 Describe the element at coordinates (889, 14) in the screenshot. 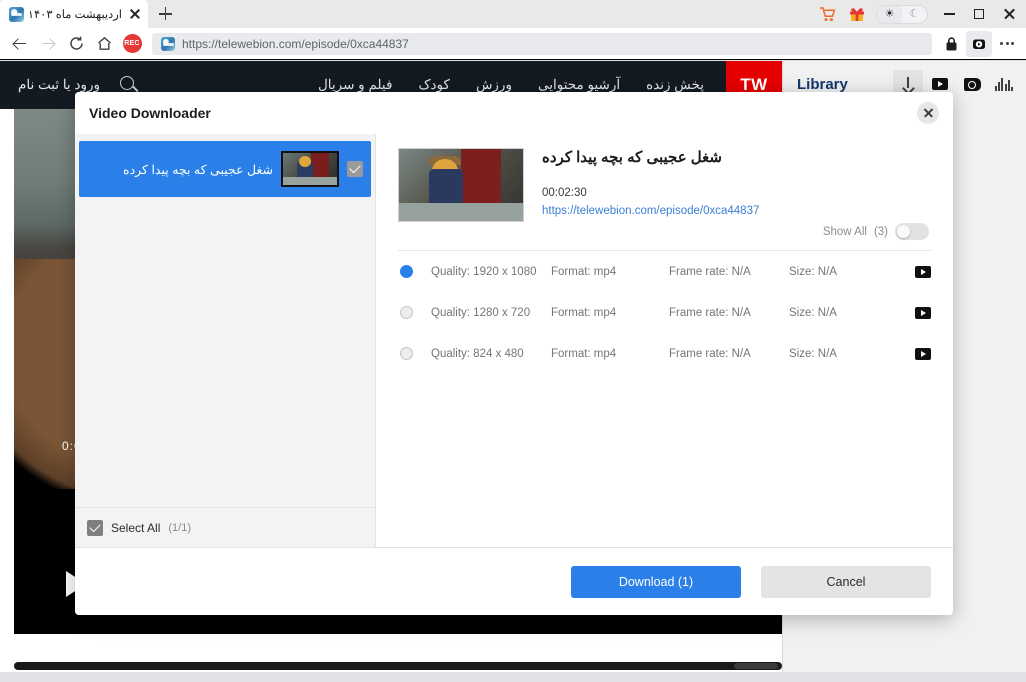

I see `theme-light-option: ☀` at that location.